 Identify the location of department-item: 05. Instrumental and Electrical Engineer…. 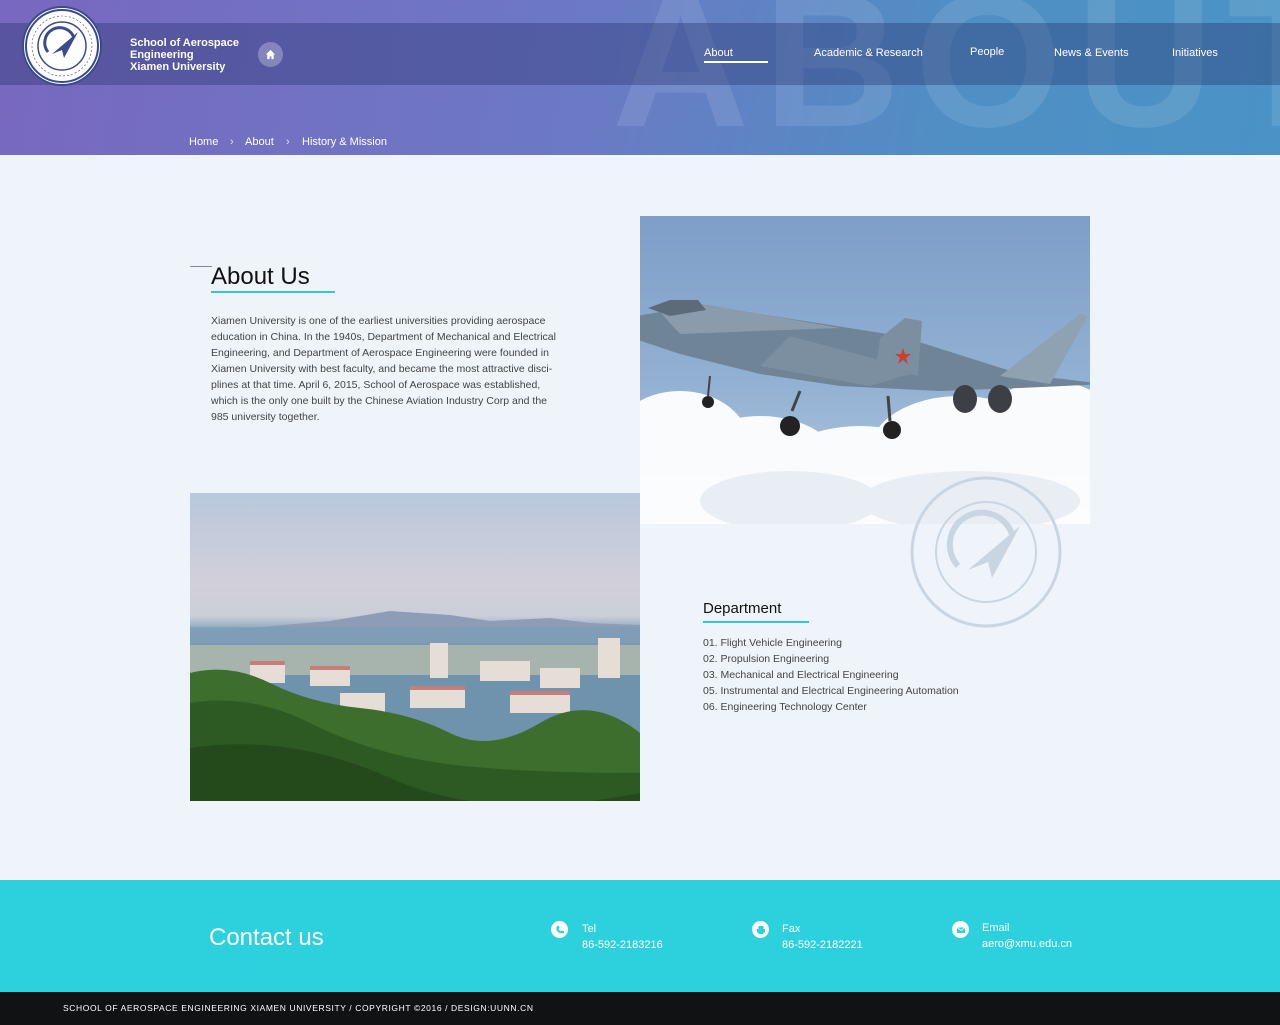
(831, 691).